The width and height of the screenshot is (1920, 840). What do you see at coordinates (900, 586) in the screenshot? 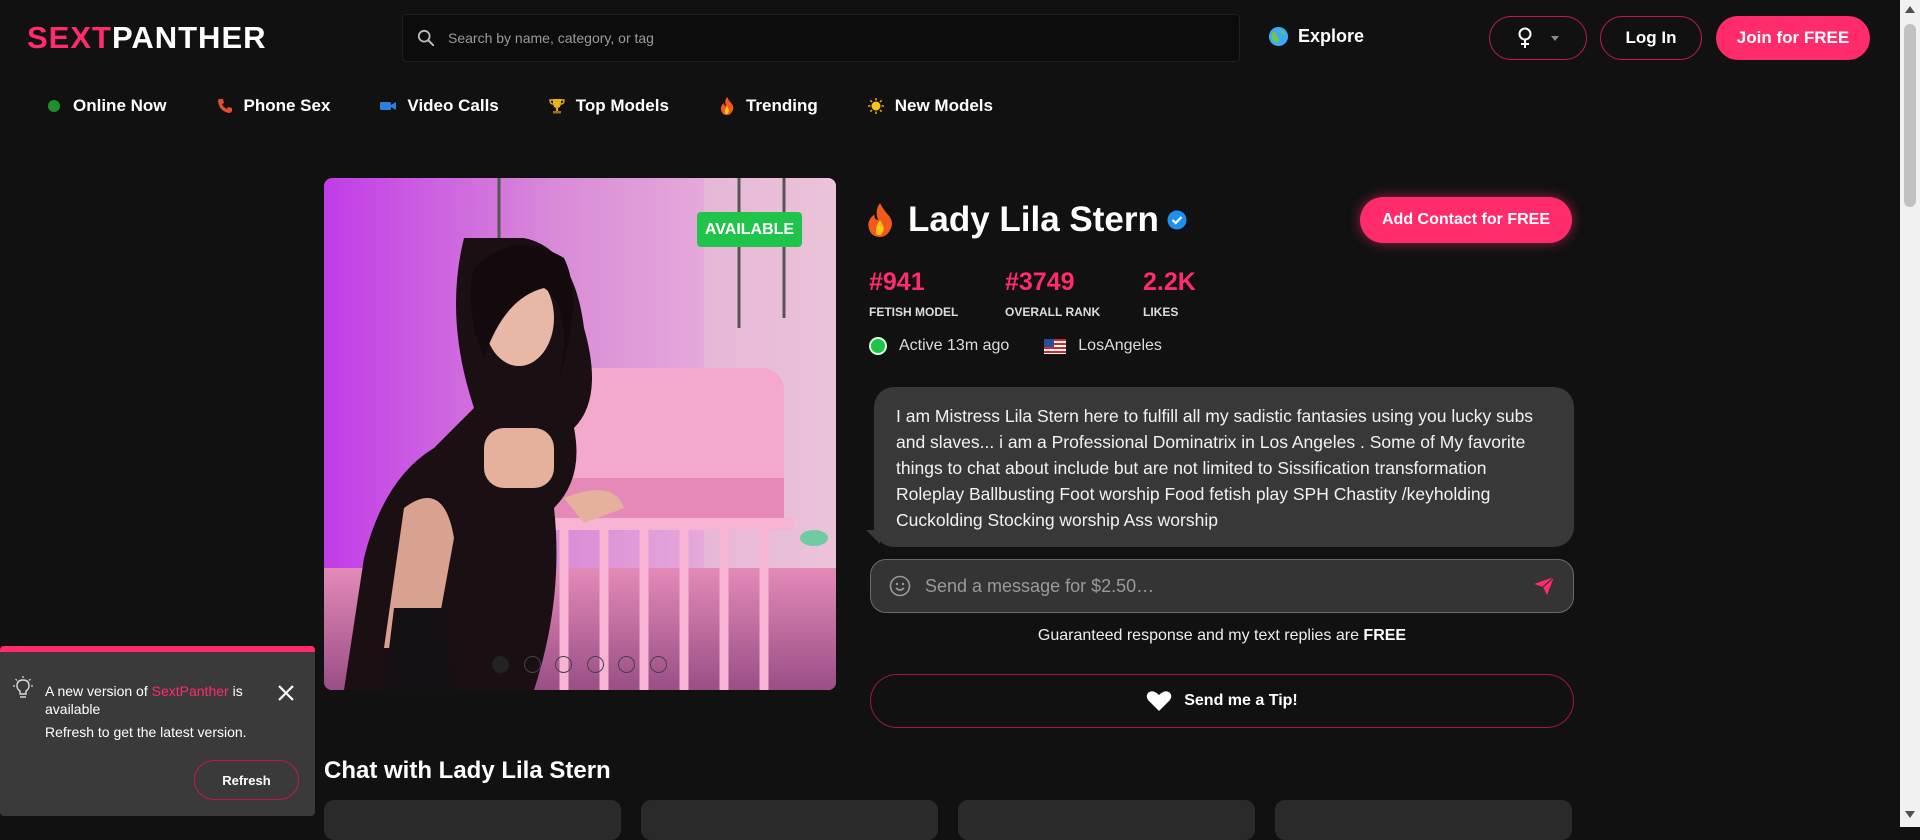
I see `emoji-icon` at bounding box center [900, 586].